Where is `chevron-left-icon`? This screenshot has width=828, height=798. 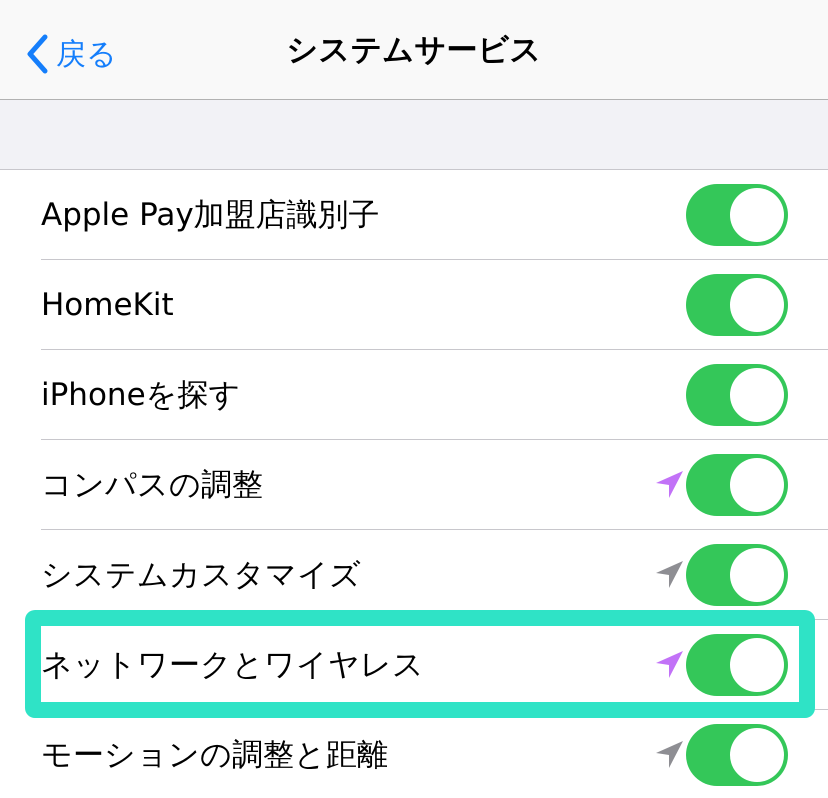
chevron-left-icon is located at coordinates (37, 54).